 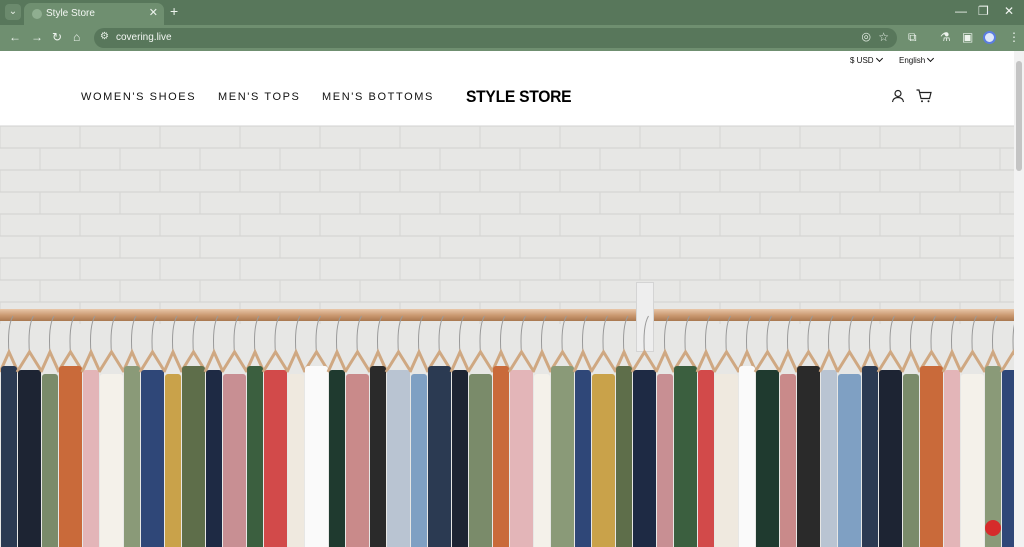 What do you see at coordinates (931, 58) in the screenshot?
I see `chevron-down-icon` at bounding box center [931, 58].